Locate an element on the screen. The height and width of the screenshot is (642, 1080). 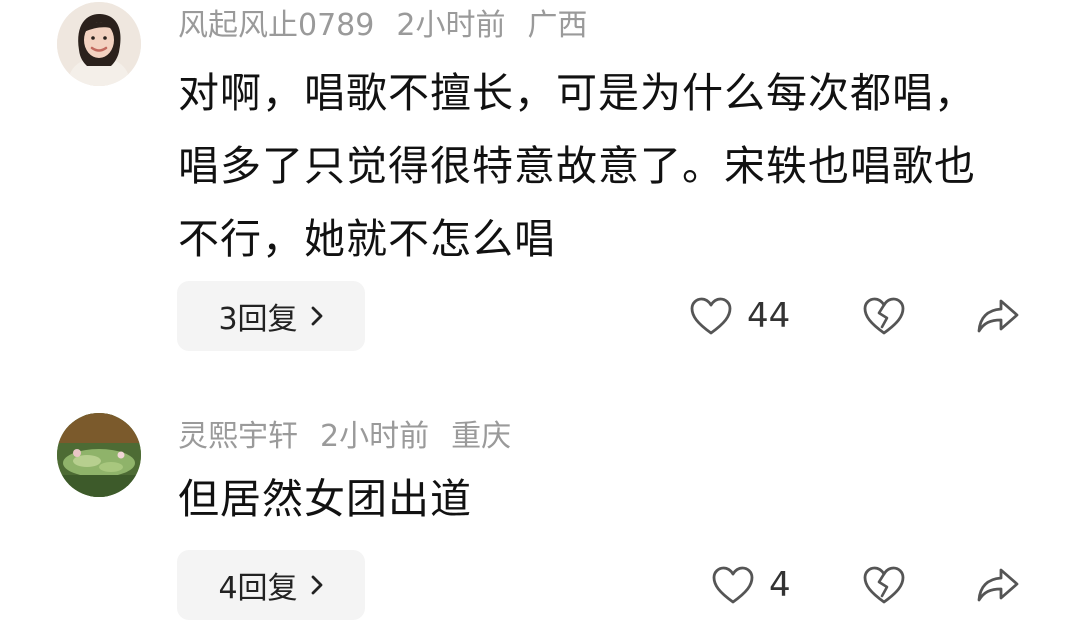
location: 重庆 is located at coordinates (481, 436).